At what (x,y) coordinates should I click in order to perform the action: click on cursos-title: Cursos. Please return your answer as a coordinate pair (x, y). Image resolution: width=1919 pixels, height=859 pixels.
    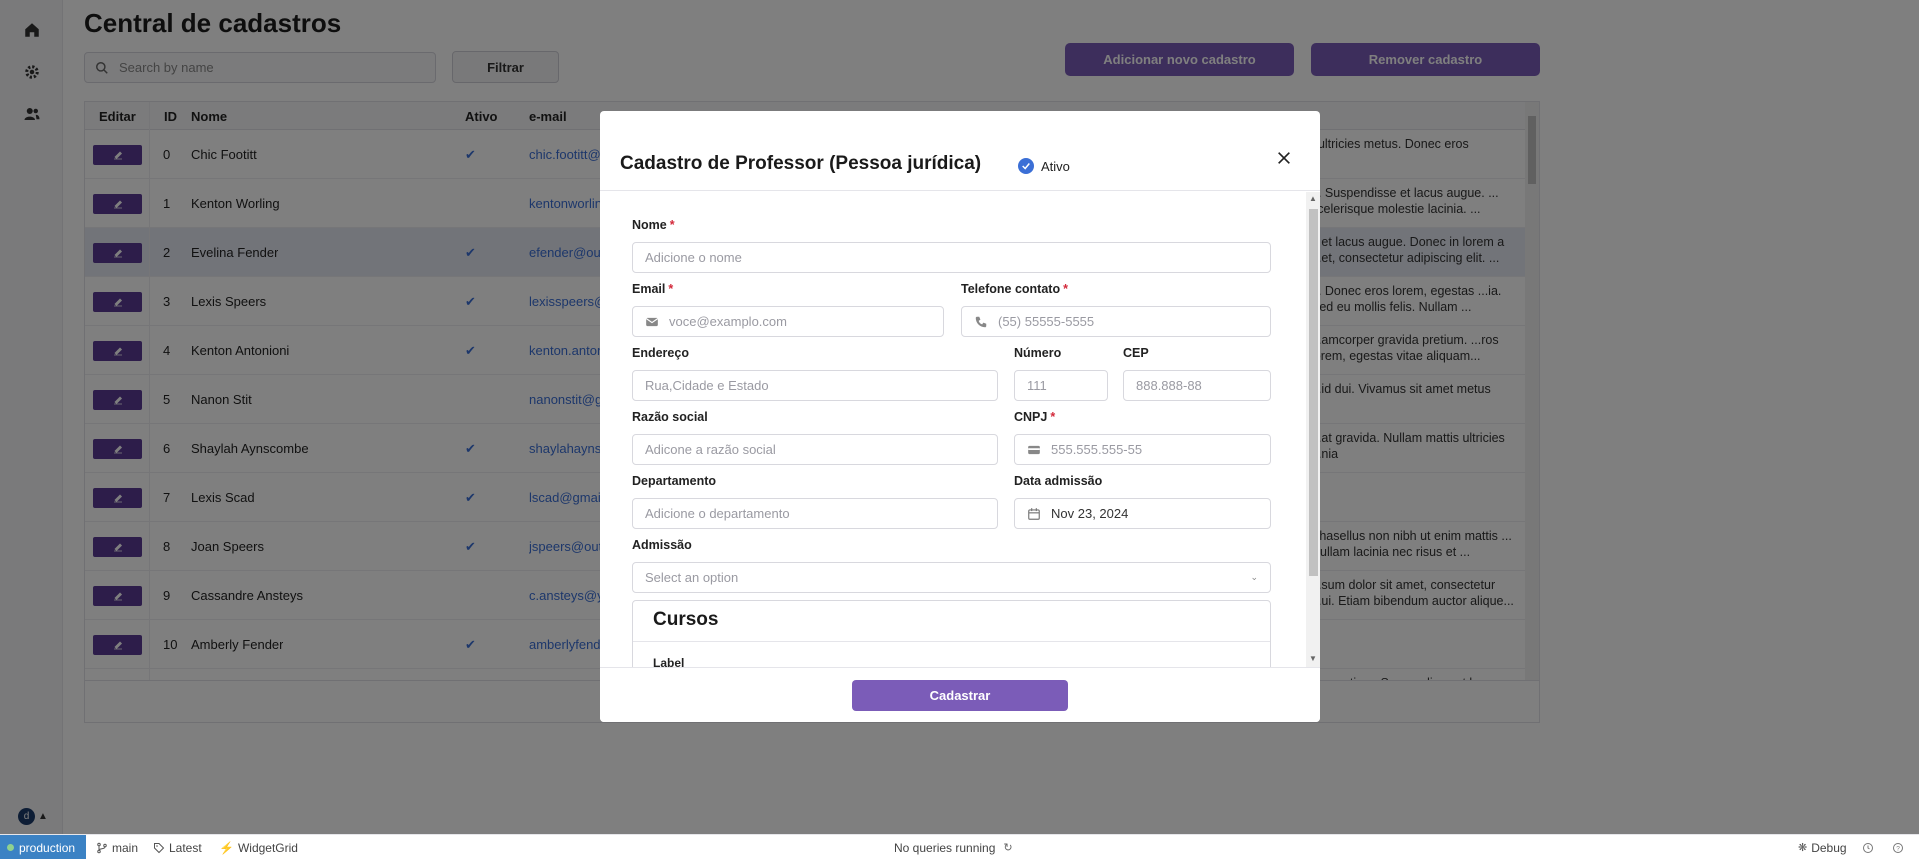
    Looking at the image, I should click on (686, 619).